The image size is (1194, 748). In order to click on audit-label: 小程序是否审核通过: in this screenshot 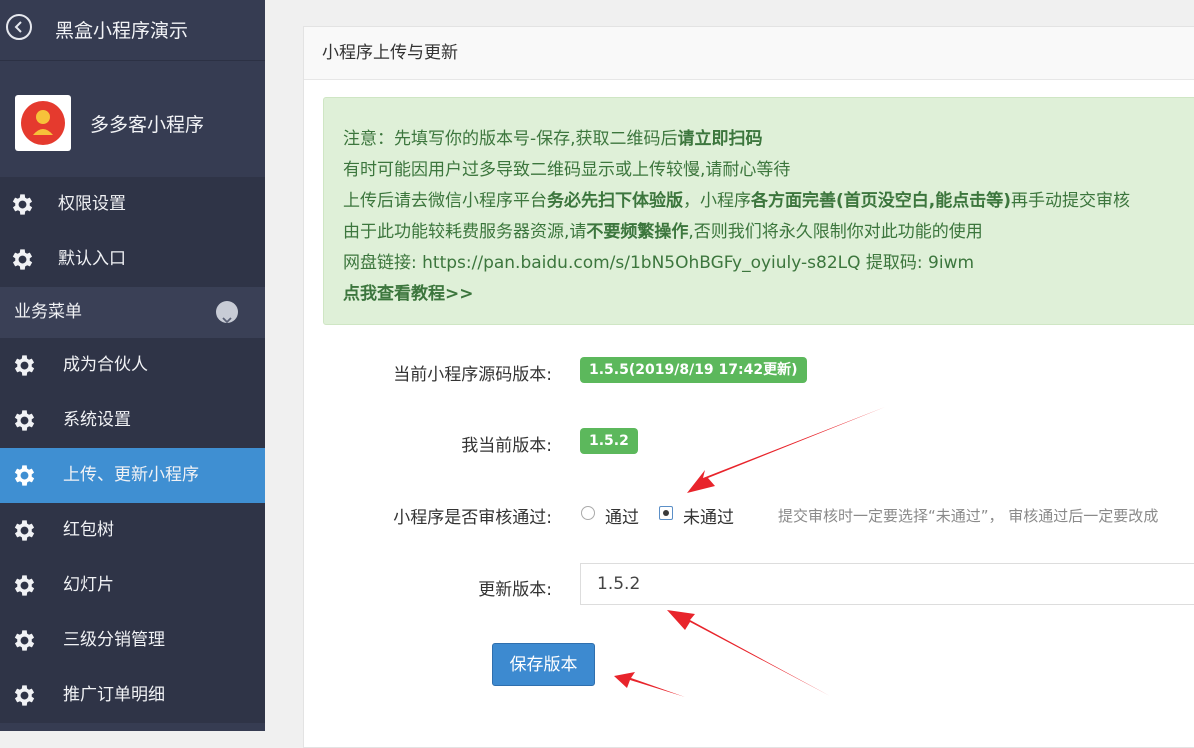, I will do `click(472, 518)`.